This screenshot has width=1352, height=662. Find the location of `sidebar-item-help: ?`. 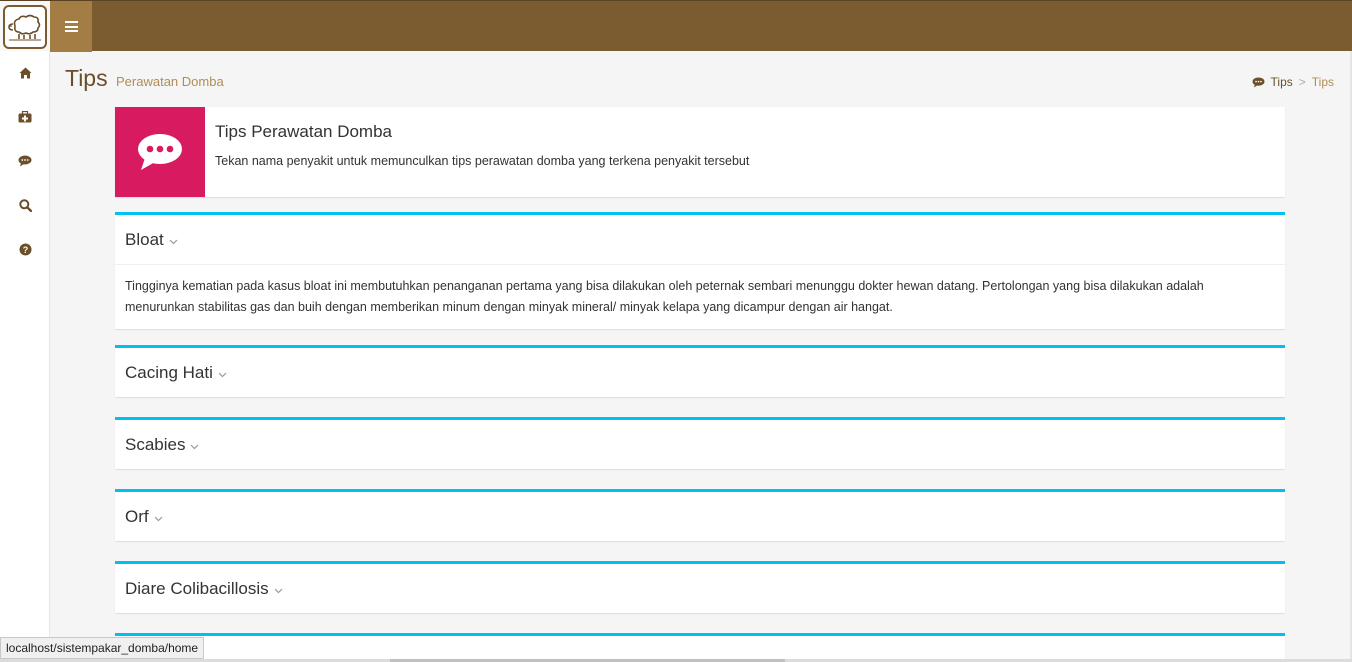

sidebar-item-help: ? is located at coordinates (25, 249).